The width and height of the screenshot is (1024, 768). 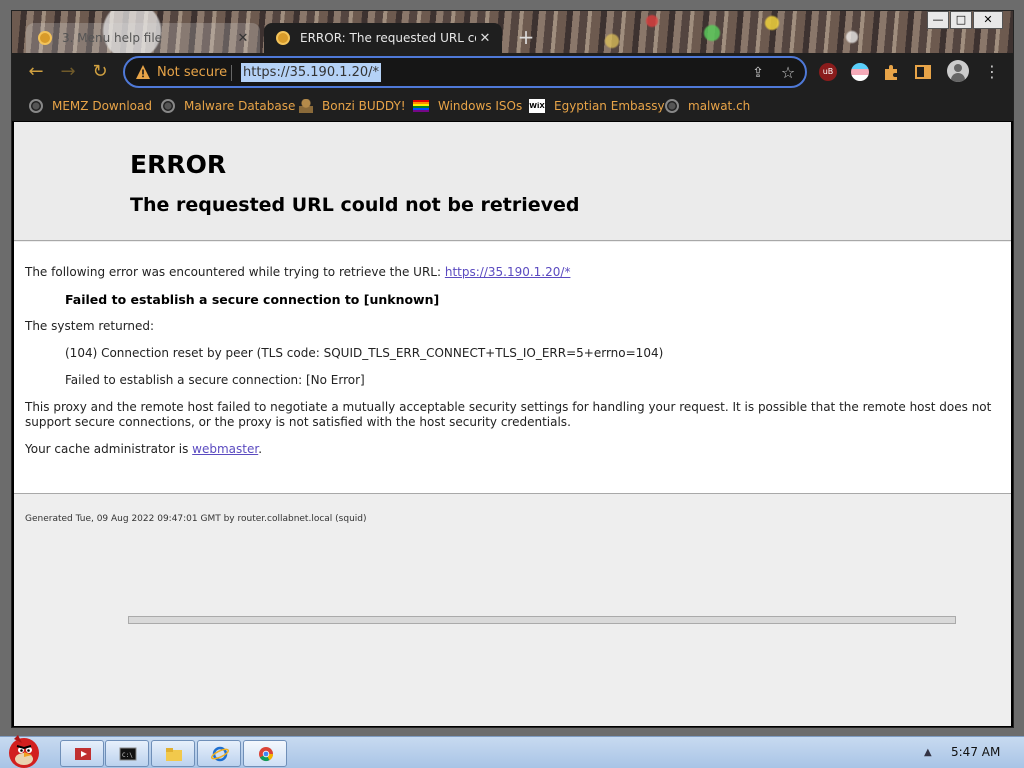 I want to click on start-button-angry-bird-icon, so click(x=25, y=749).